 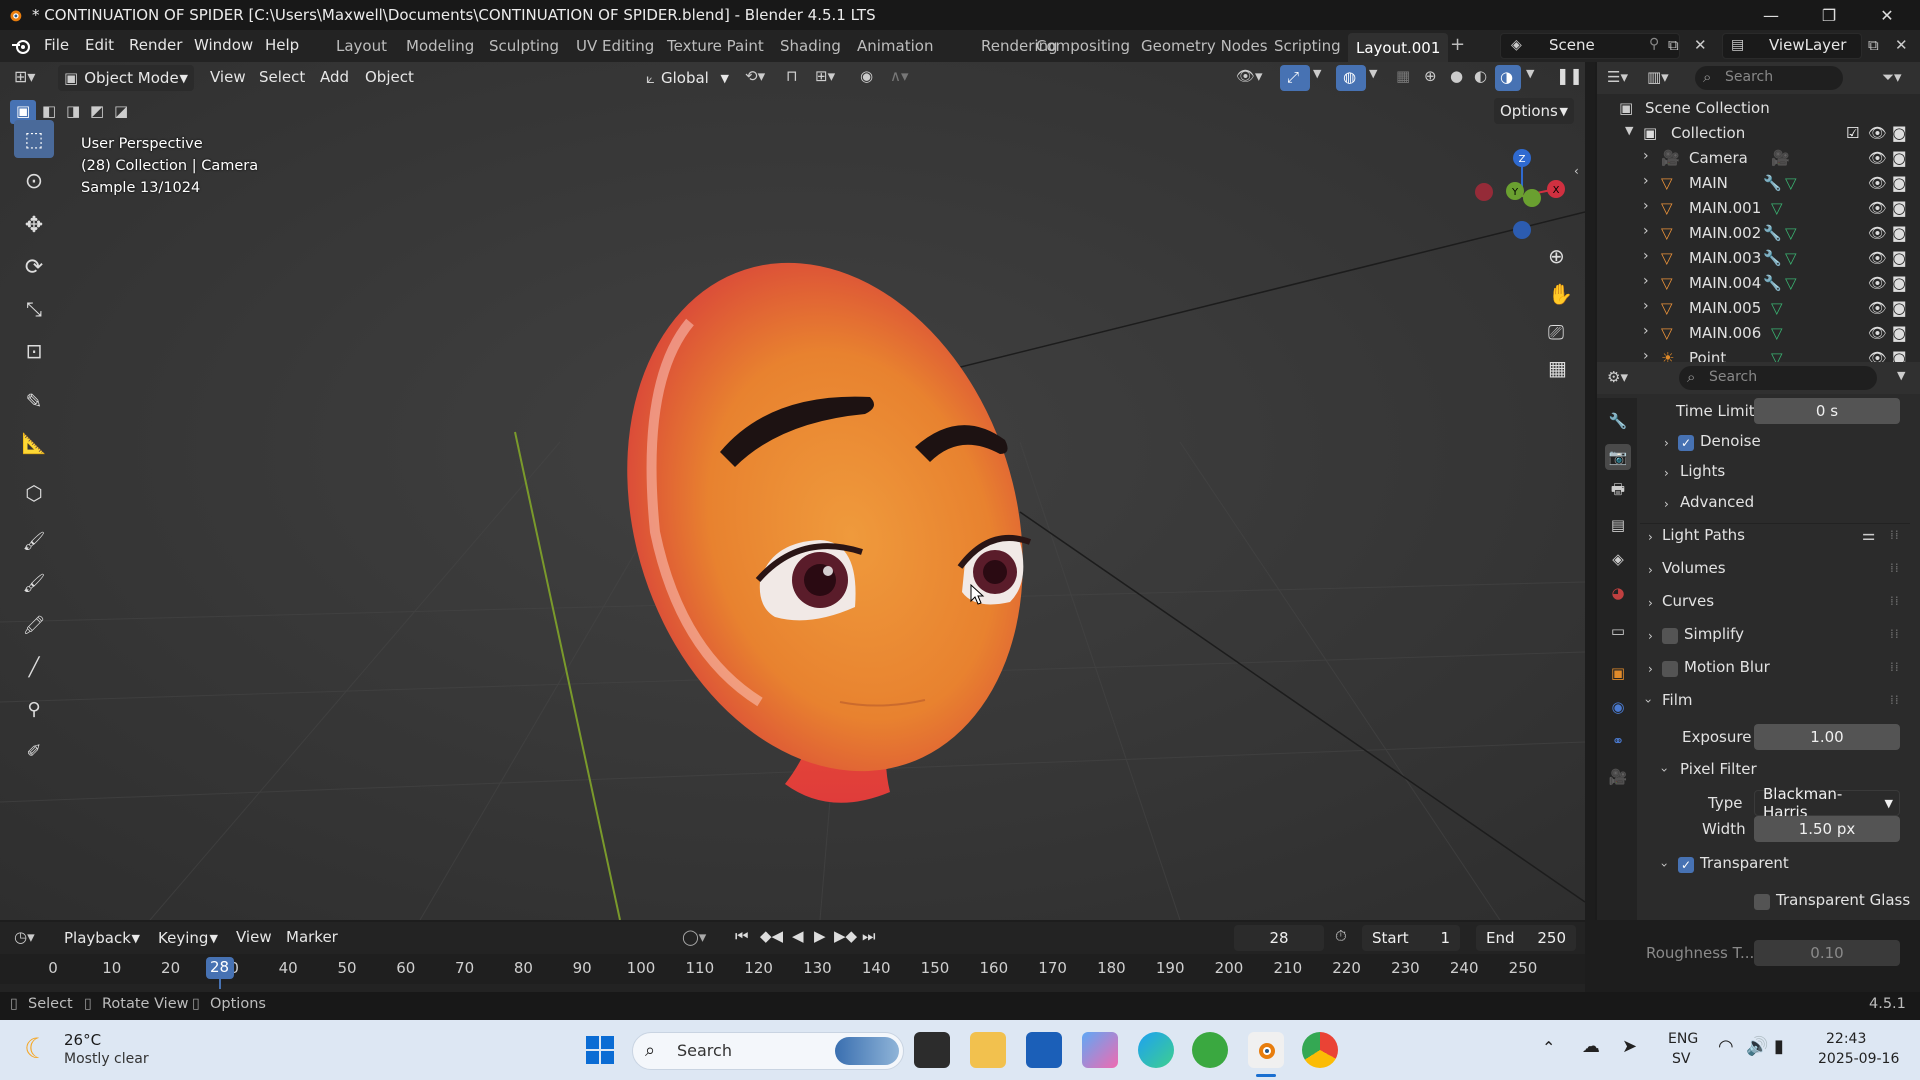 What do you see at coordinates (1780, 158) in the screenshot?
I see `camera-data-icon: 🎥` at bounding box center [1780, 158].